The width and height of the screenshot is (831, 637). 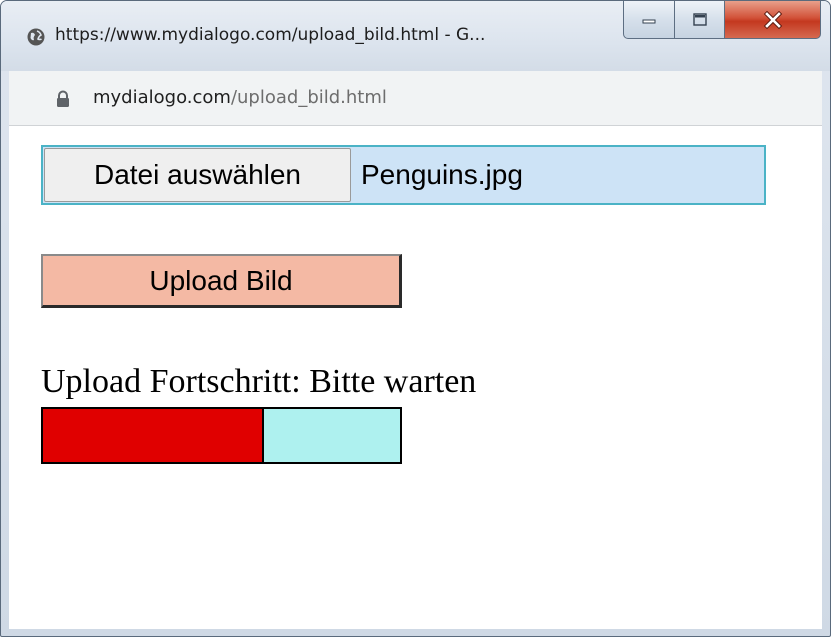 I want to click on maximize-icon, so click(x=699, y=19).